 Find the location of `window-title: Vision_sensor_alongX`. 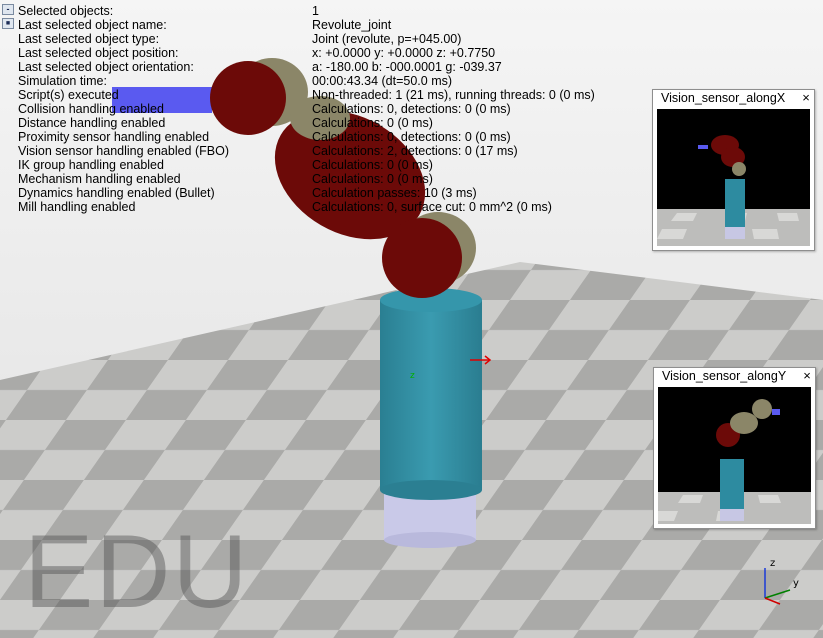

window-title: Vision_sensor_alongX is located at coordinates (733, 98).